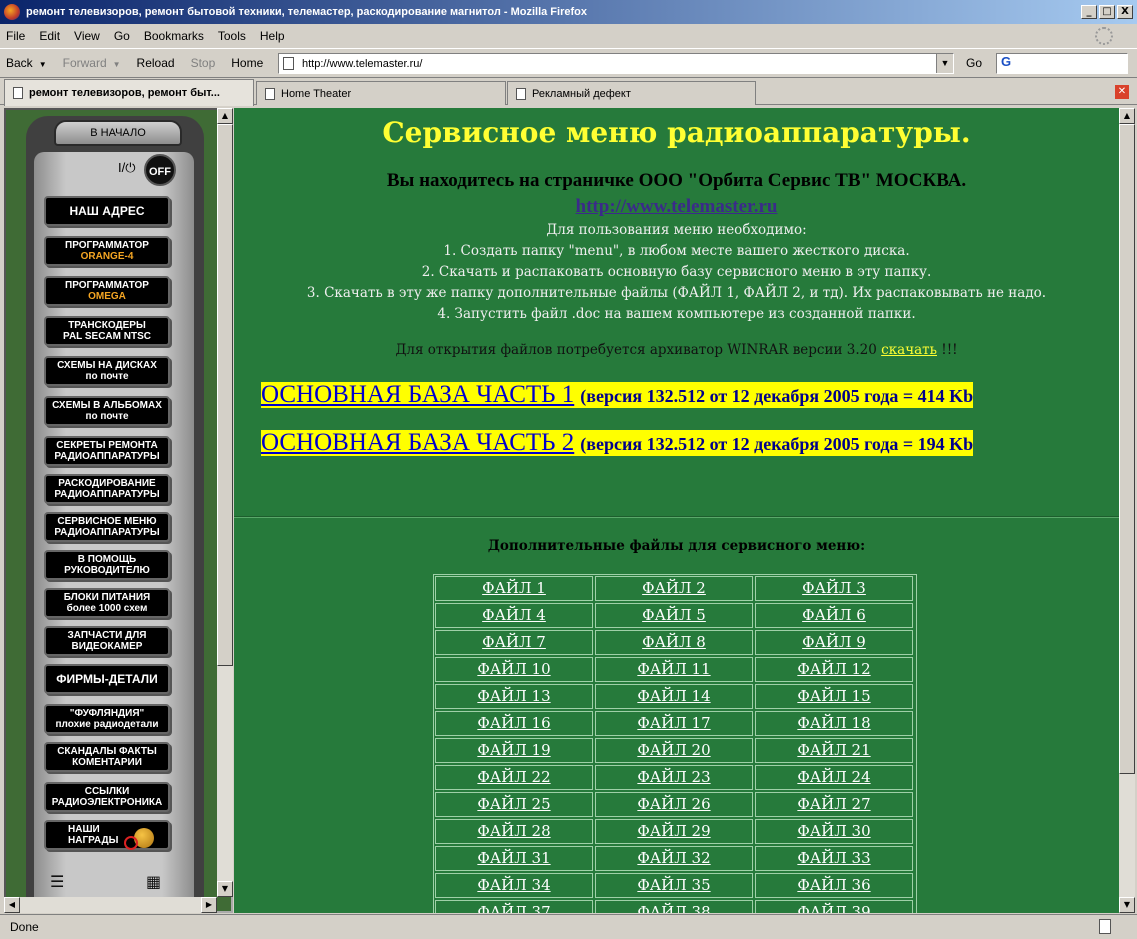  What do you see at coordinates (107, 489) in the screenshot?
I see `nav-decoding: РАСКОДИРОВАНИЕ РАДИОАППАРАТУРЫ` at bounding box center [107, 489].